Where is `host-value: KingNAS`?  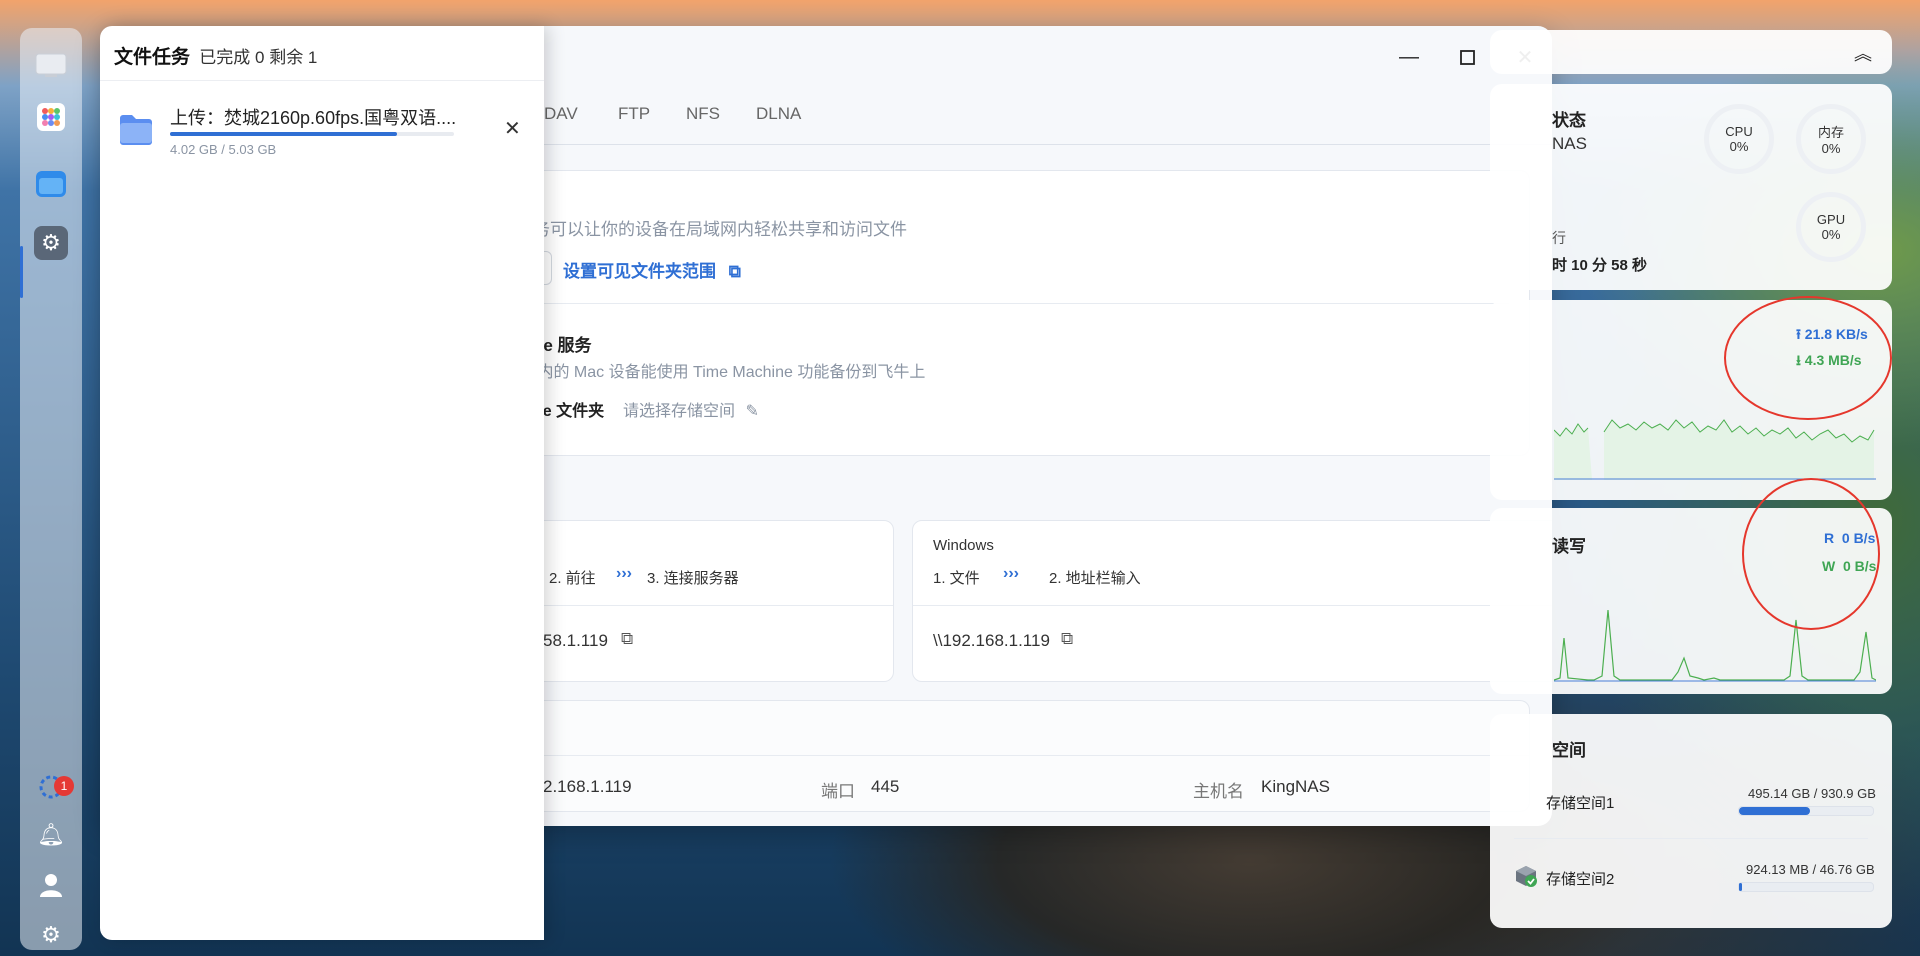
host-value: KingNAS is located at coordinates (1295, 786).